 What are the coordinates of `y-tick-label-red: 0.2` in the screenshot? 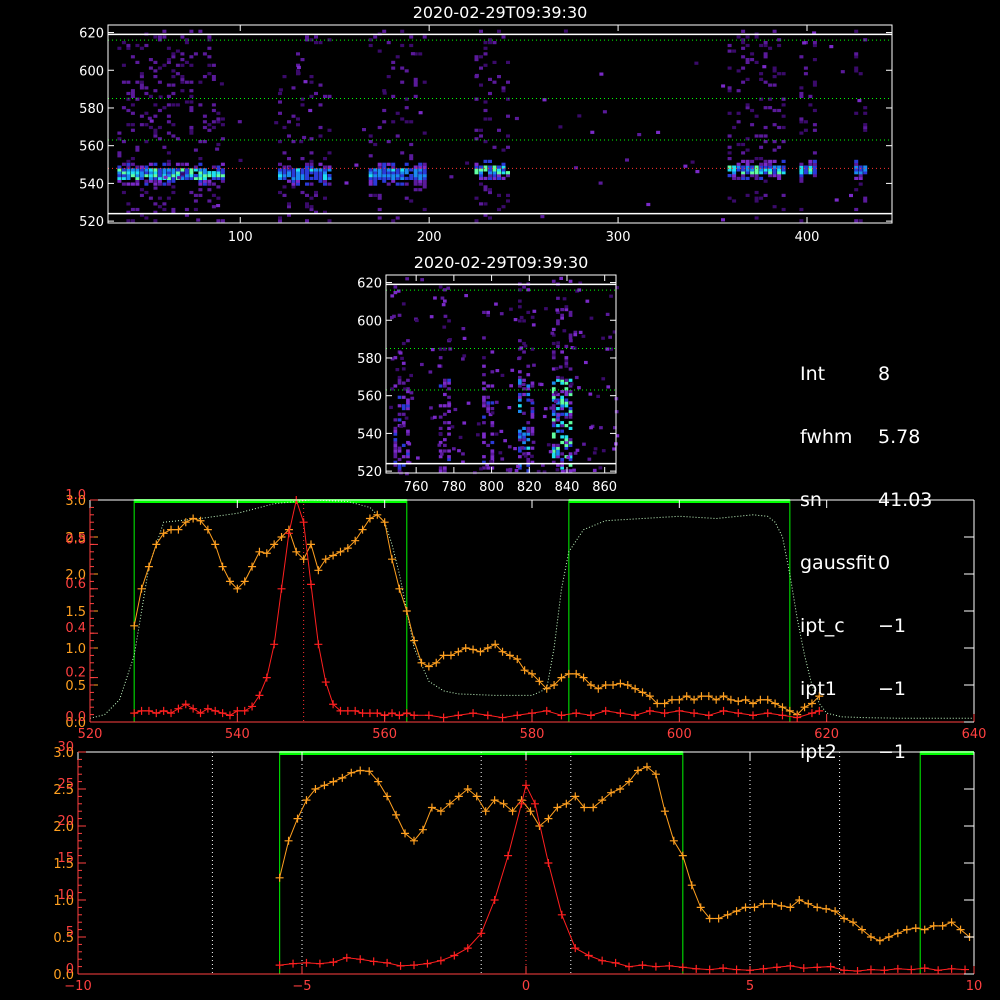 It's located at (75, 673).